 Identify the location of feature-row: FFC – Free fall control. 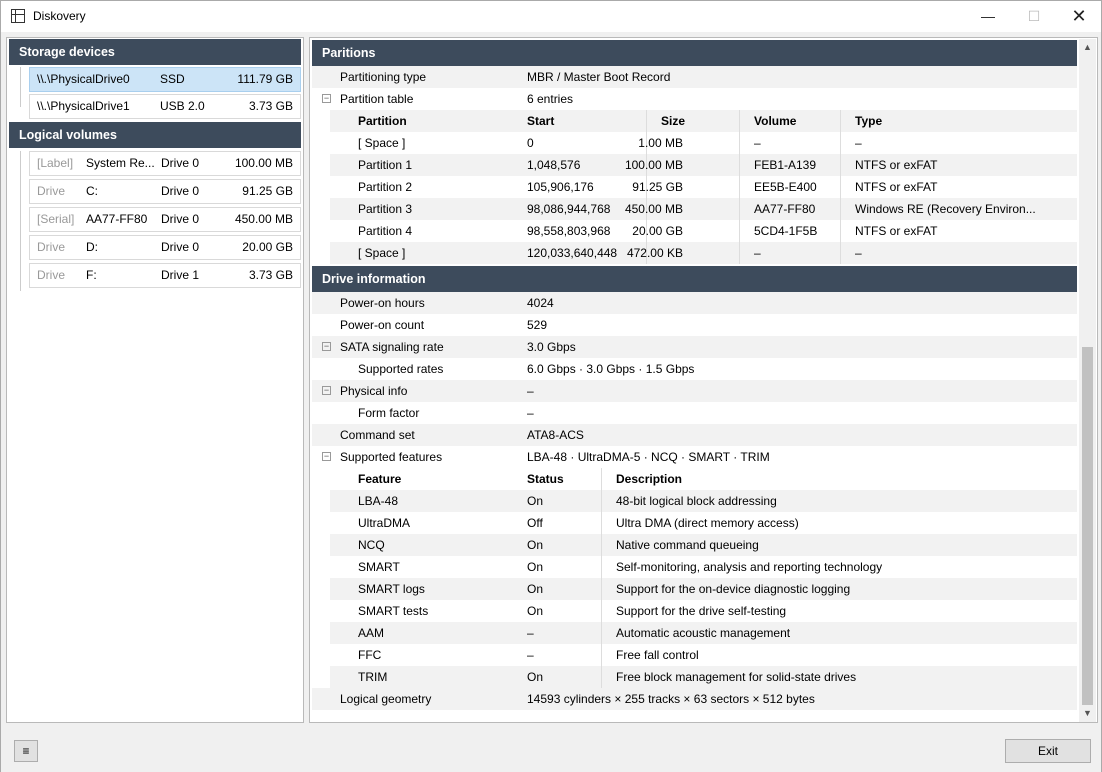
(703, 655).